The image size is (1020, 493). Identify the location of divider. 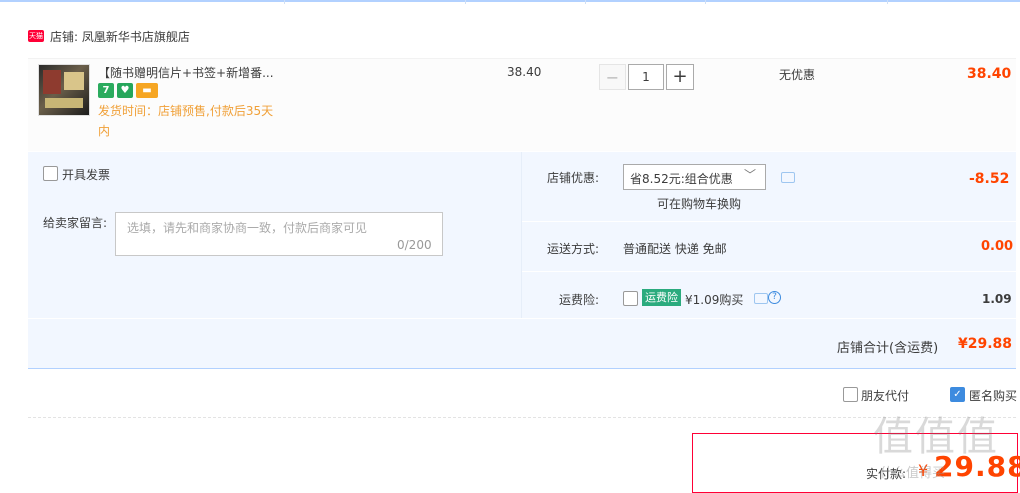
(522, 417).